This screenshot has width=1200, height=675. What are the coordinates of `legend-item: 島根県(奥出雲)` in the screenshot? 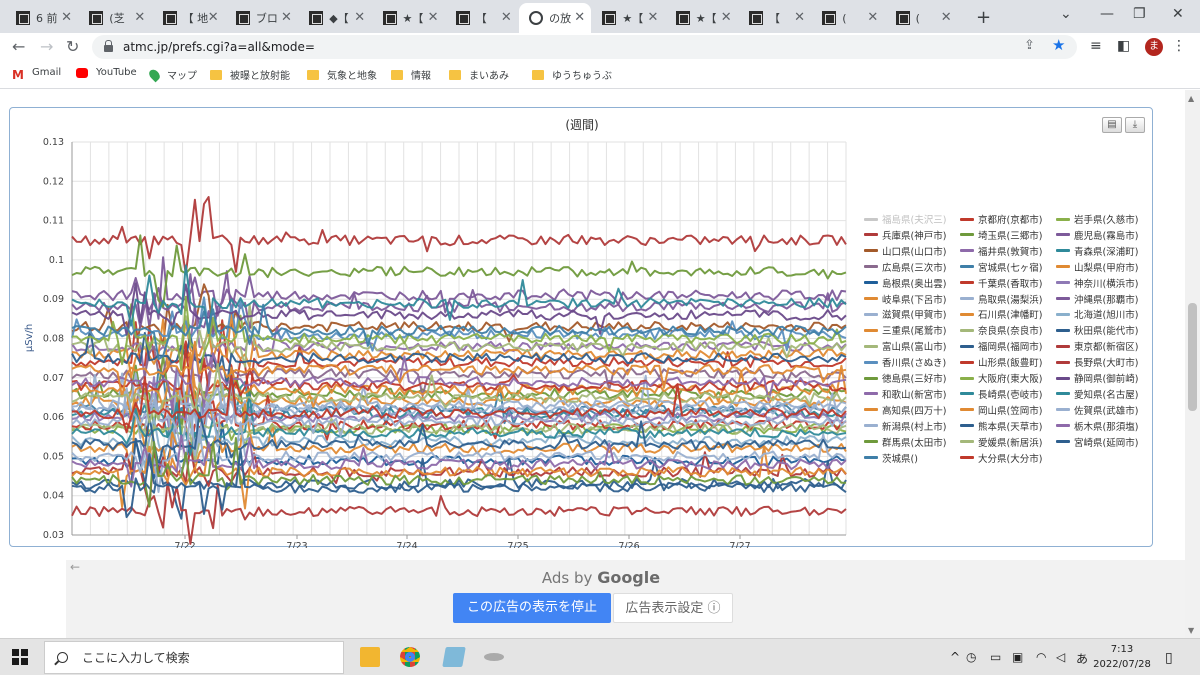 It's located at (905, 283).